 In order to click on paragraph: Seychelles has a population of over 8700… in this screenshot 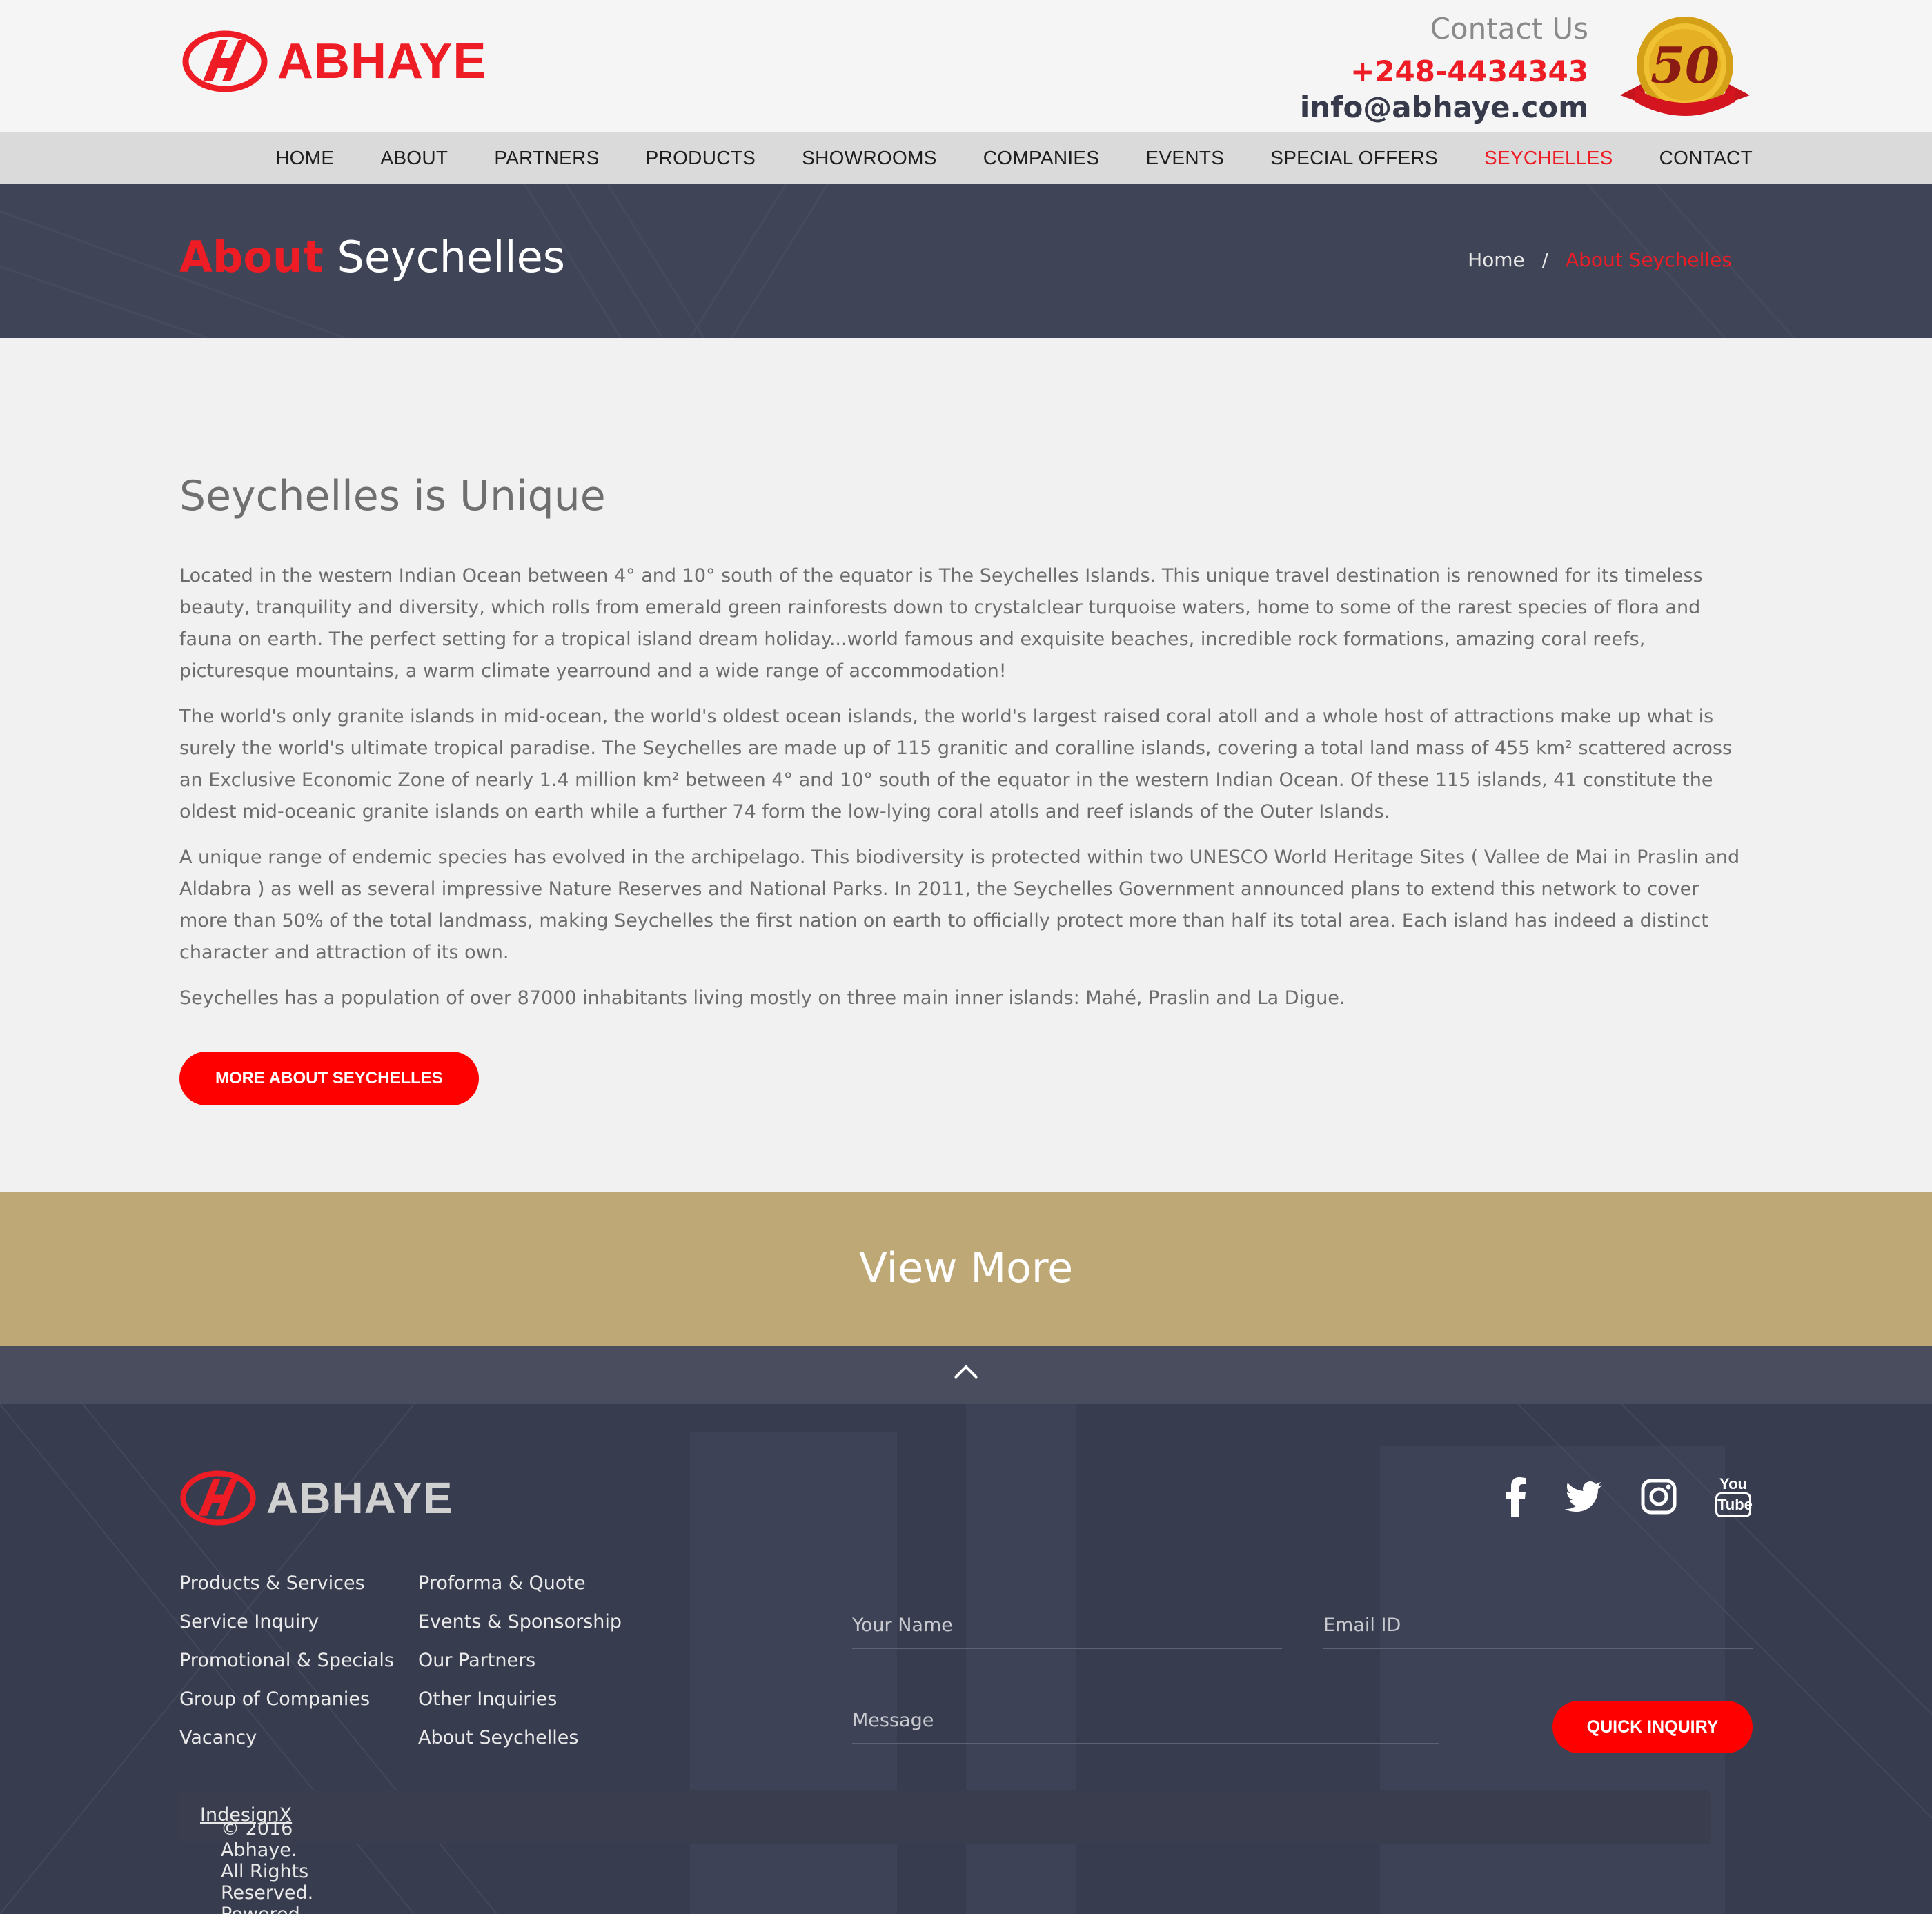, I will do `click(762, 998)`.